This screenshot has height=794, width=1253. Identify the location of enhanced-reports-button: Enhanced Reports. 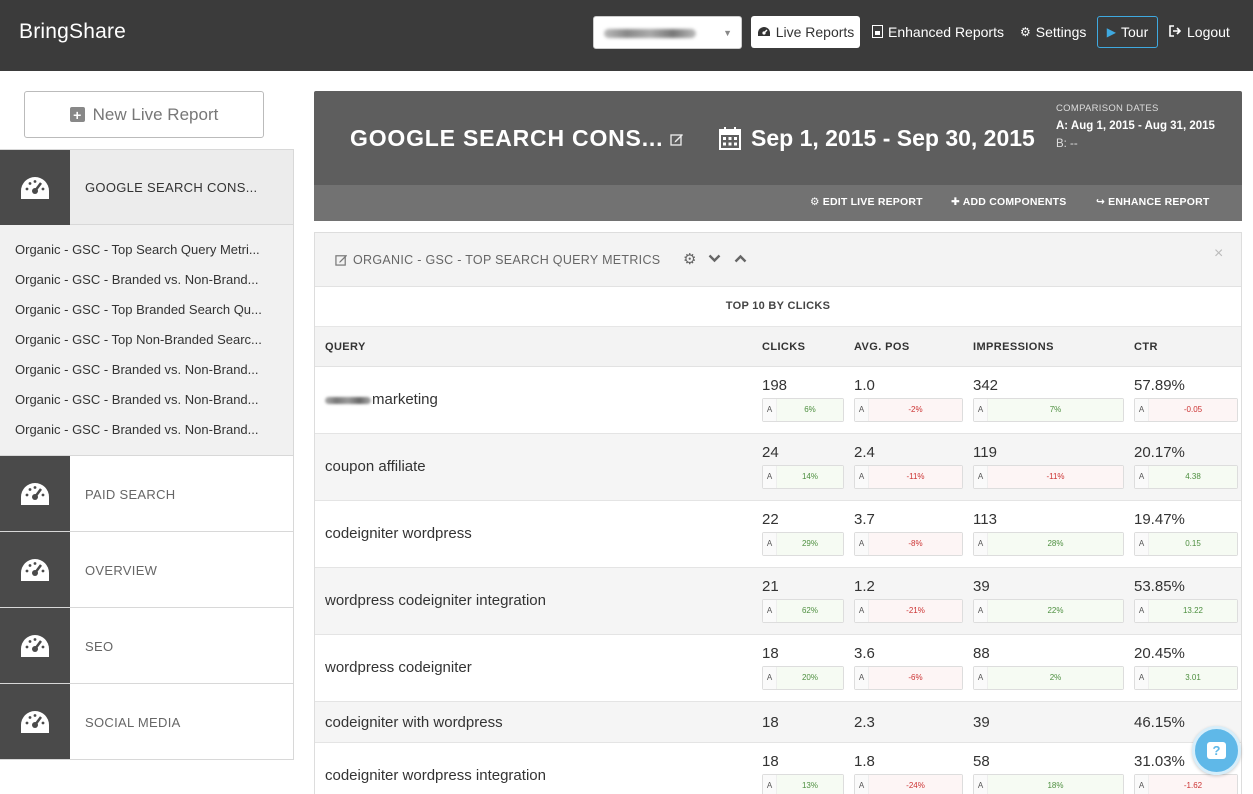
(938, 32).